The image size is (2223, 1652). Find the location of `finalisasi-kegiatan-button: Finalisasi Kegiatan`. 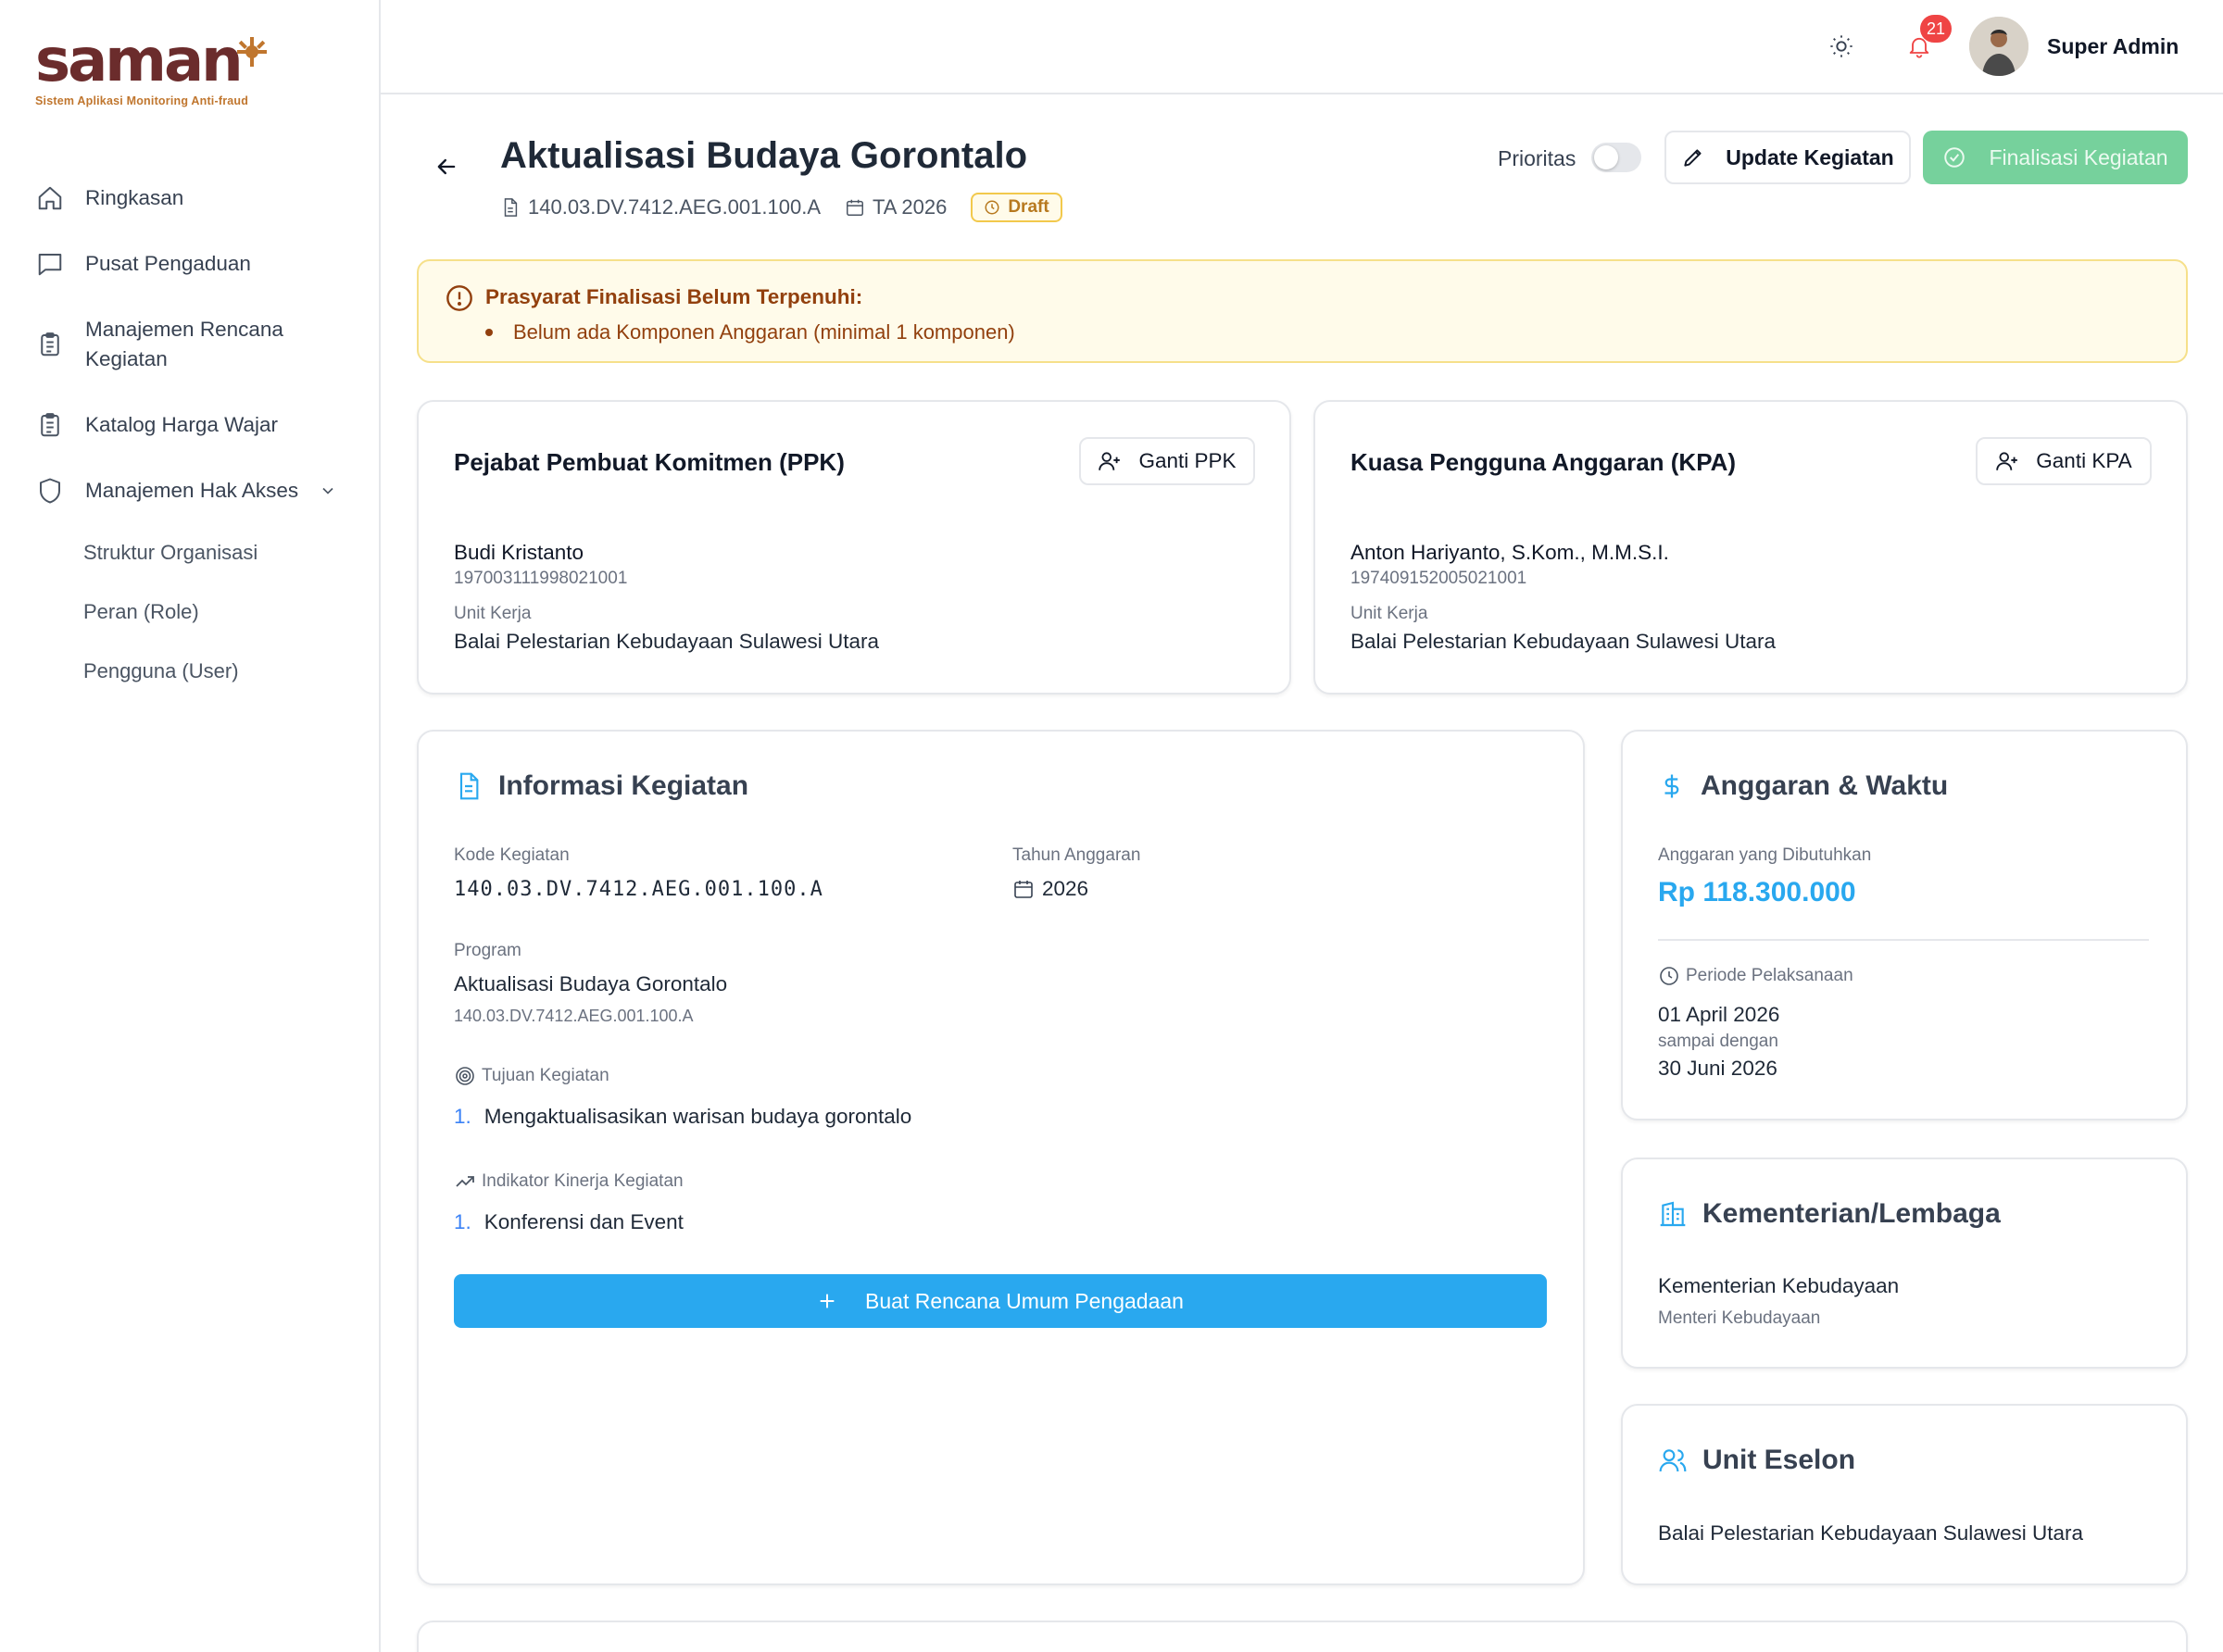

finalisasi-kegiatan-button: Finalisasi Kegiatan is located at coordinates (2055, 157).